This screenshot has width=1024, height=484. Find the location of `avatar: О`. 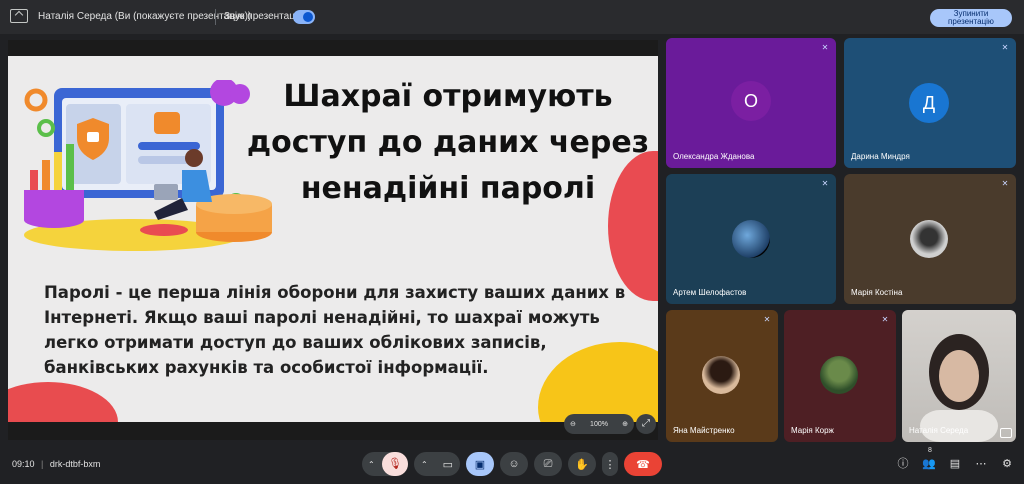

avatar: О is located at coordinates (751, 101).